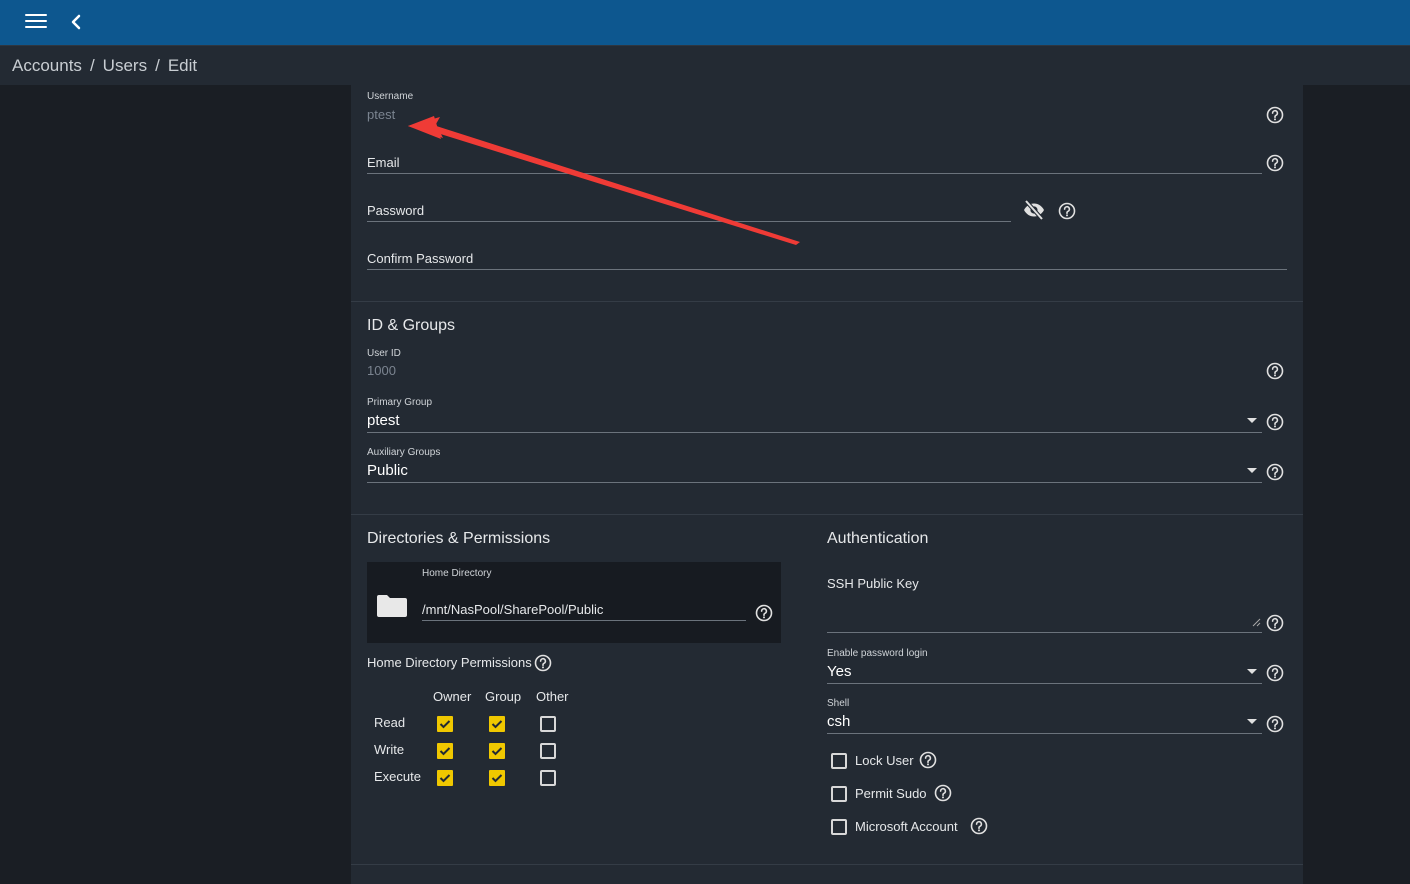 The image size is (1410, 884). I want to click on shell-label: Shell, so click(838, 703).